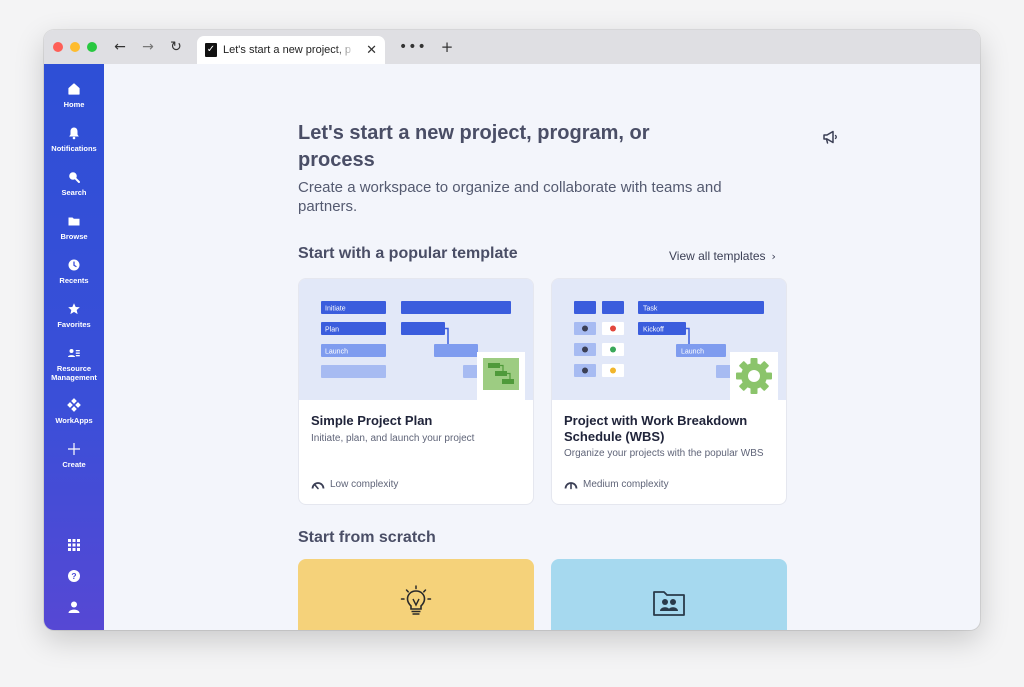 This screenshot has width=1024, height=687. I want to click on minimize-window-button, so click(75, 47).